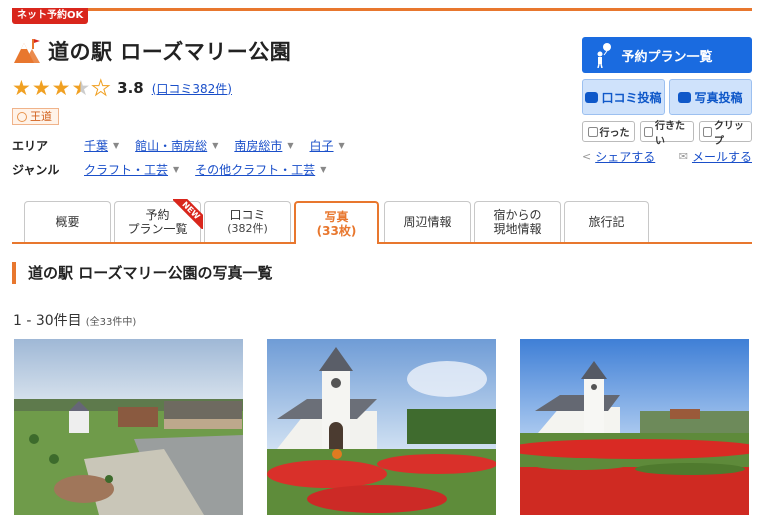 The height and width of the screenshot is (515, 759). I want to click on area-link: 館山・南房総, so click(171, 145).